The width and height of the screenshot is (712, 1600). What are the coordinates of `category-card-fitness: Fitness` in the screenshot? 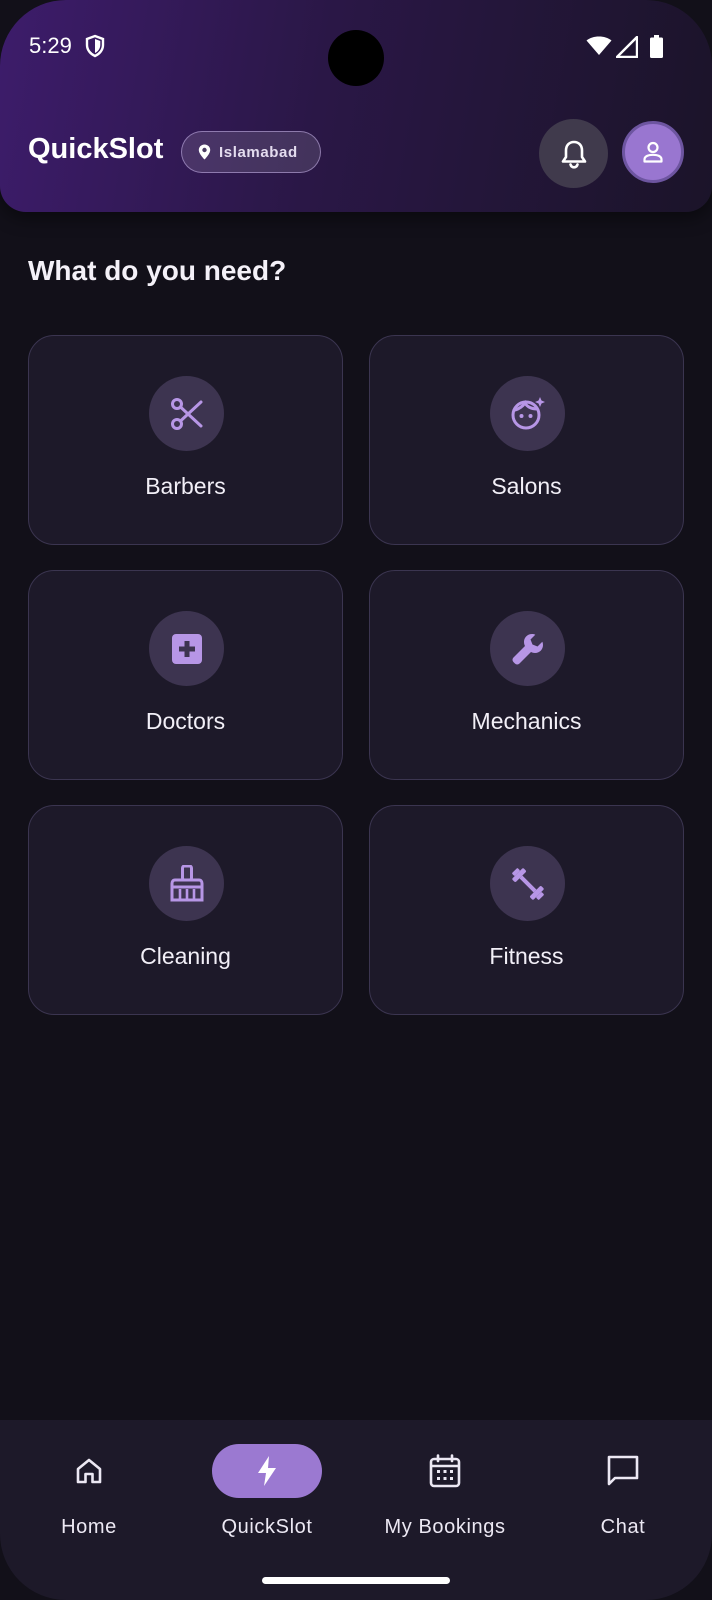 It's located at (526, 910).